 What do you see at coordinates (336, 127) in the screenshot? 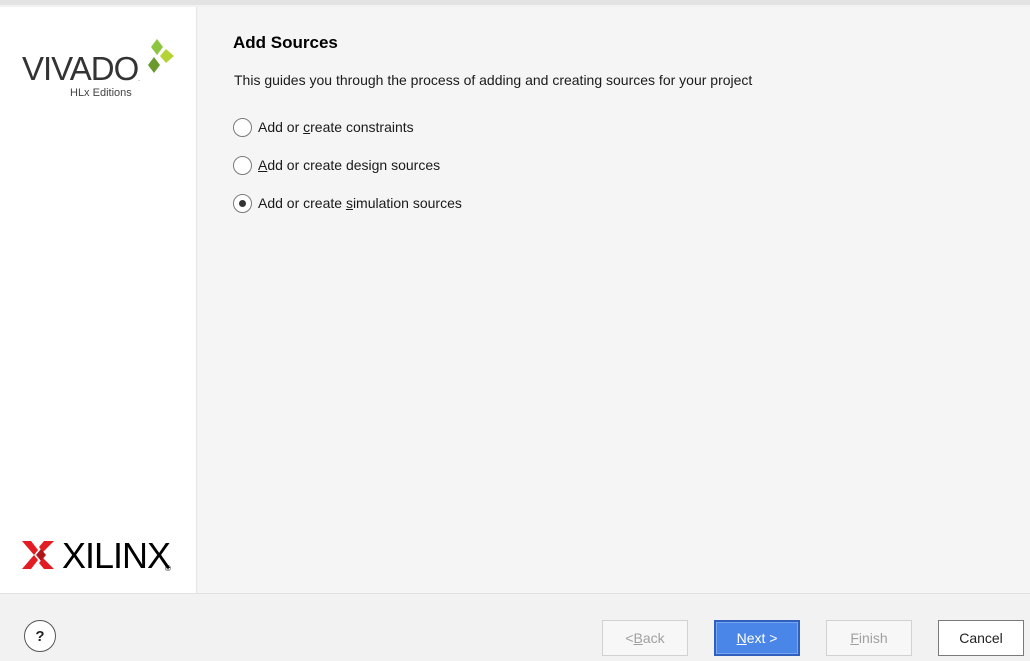
I see `radio-label: Add or create constraints` at bounding box center [336, 127].